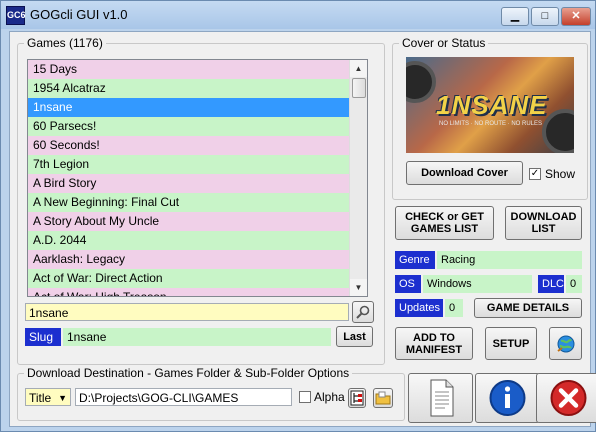 This screenshot has height=432, width=596. I want to click on scroll-down-icon: ▼, so click(358, 287).